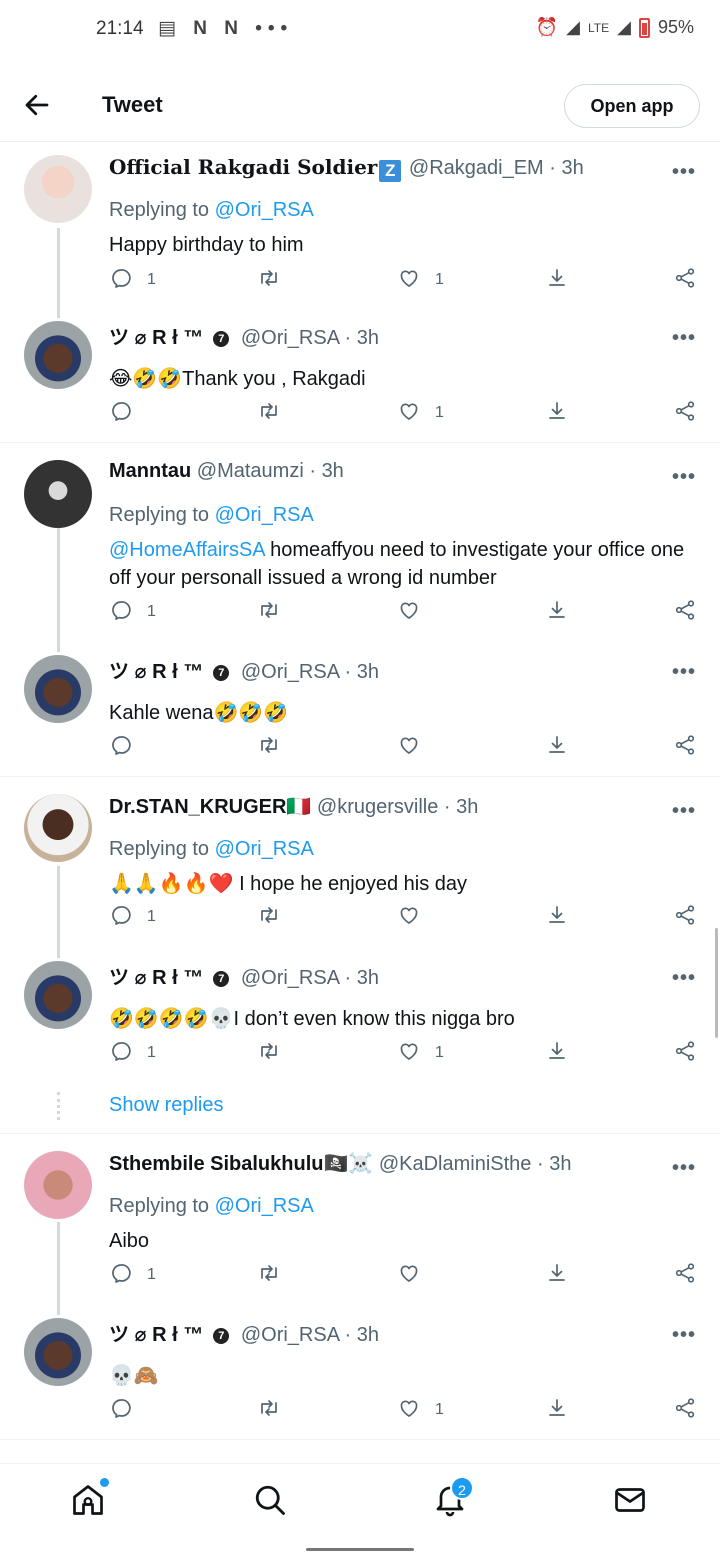 The height and width of the screenshot is (1560, 720). Describe the element at coordinates (243, 167) in the screenshot. I see `display-name: Official Rakgadi Soldier` at that location.